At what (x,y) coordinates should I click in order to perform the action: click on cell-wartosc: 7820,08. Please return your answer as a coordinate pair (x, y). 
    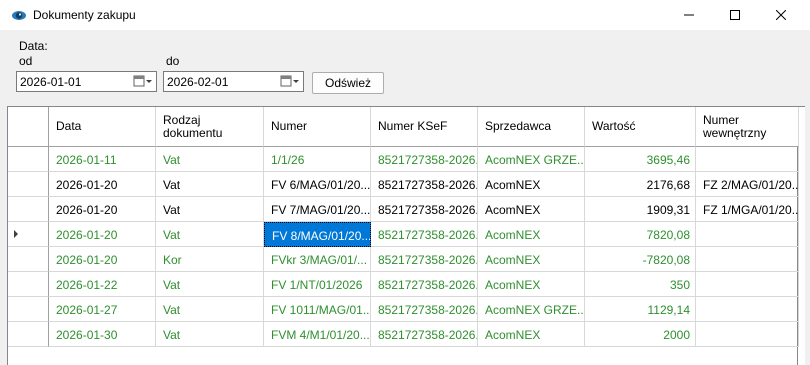
    Looking at the image, I should click on (640, 234).